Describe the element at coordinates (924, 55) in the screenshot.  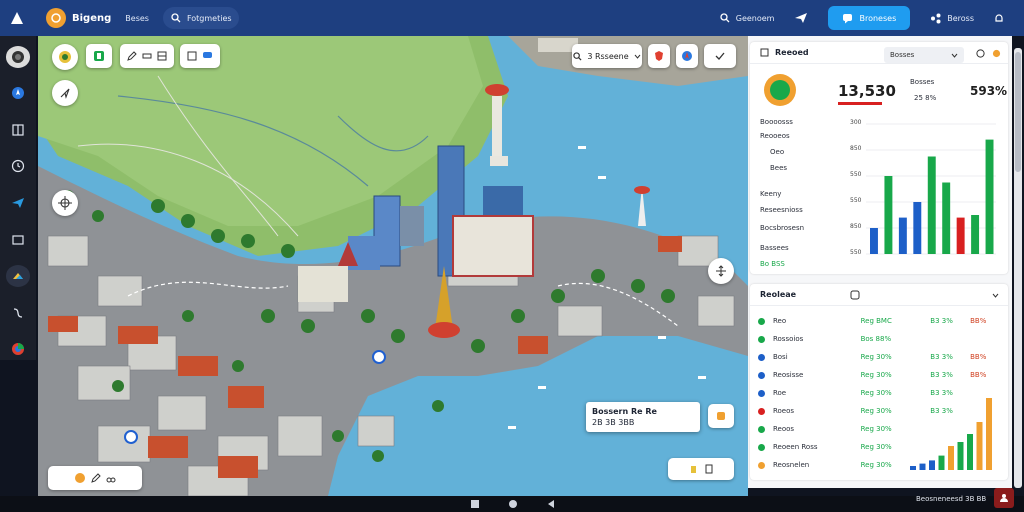
I see `stats-period-select: Bosses` at that location.